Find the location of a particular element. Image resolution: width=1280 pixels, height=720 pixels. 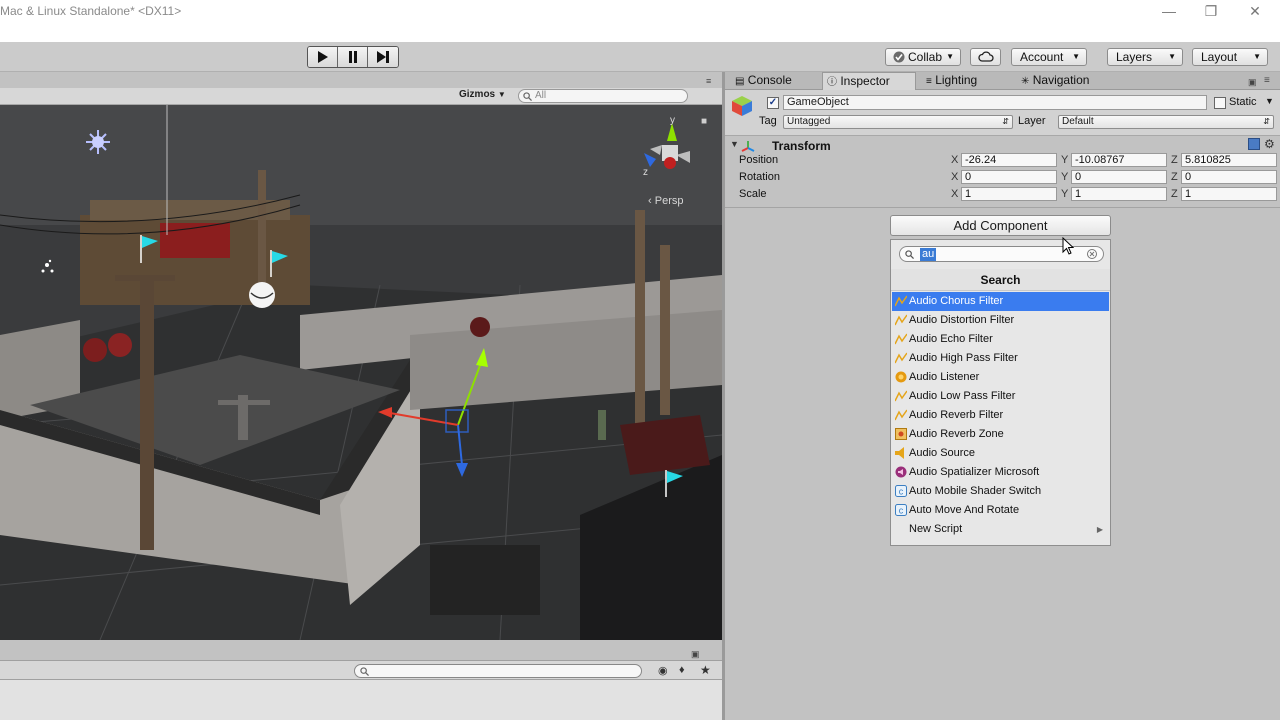

script-icon: c is located at coordinates (901, 491).